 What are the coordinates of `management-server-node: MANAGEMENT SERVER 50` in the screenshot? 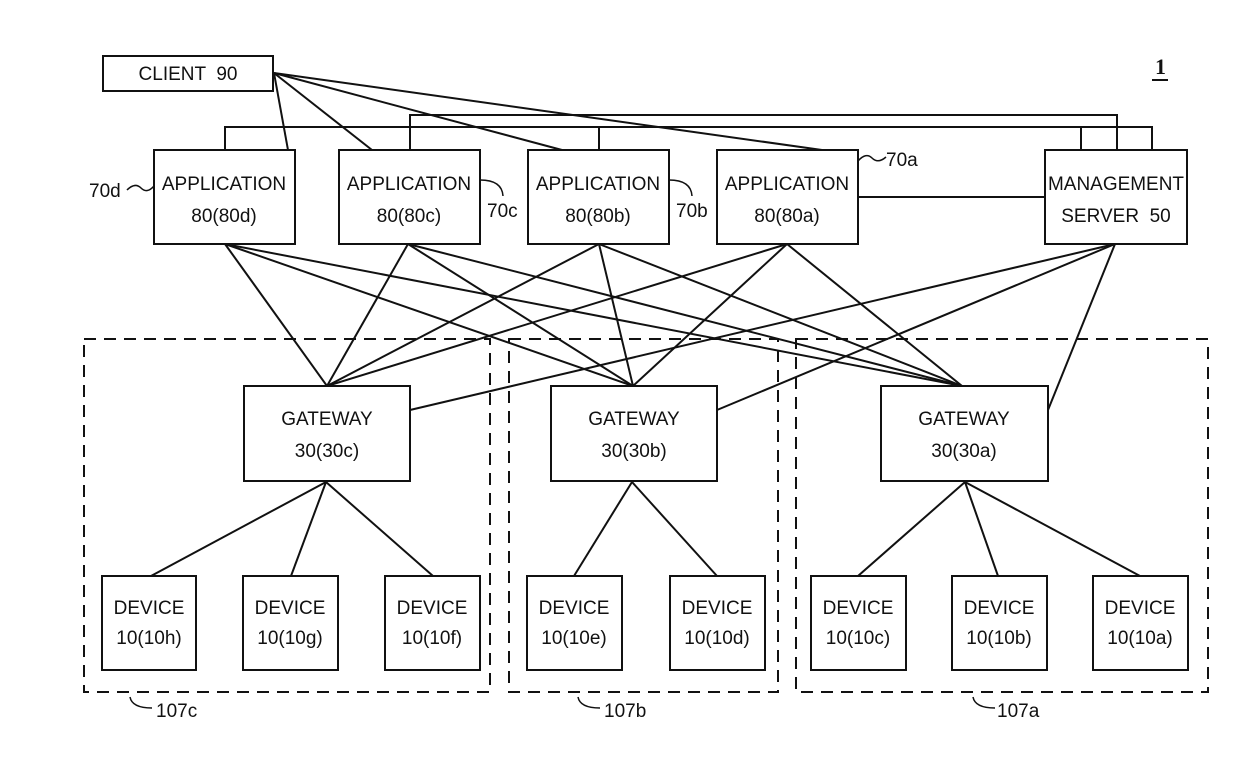 It's located at (1116, 197).